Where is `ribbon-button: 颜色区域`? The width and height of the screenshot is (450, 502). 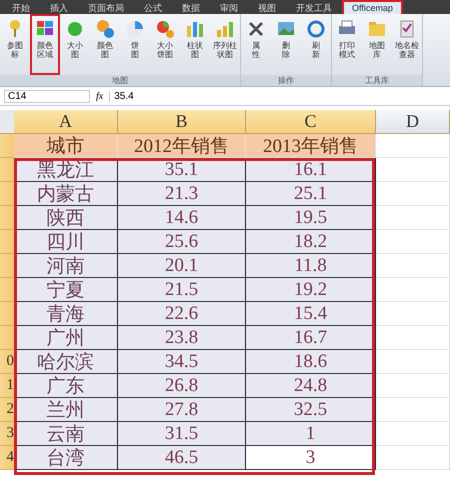
ribbon-button: 颜色区域 is located at coordinates (45, 44).